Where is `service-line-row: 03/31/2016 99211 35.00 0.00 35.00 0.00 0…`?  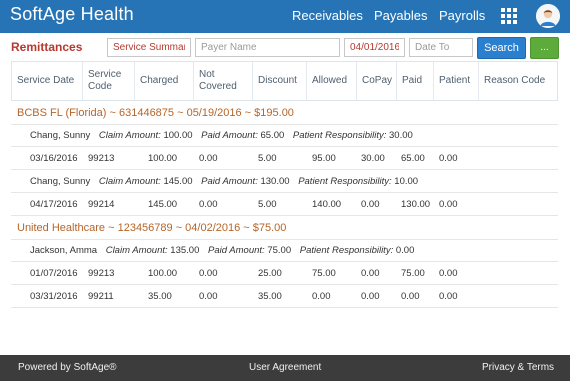
service-line-row: 03/31/2016 99211 35.00 0.00 35.00 0.00 0… is located at coordinates (284, 296).